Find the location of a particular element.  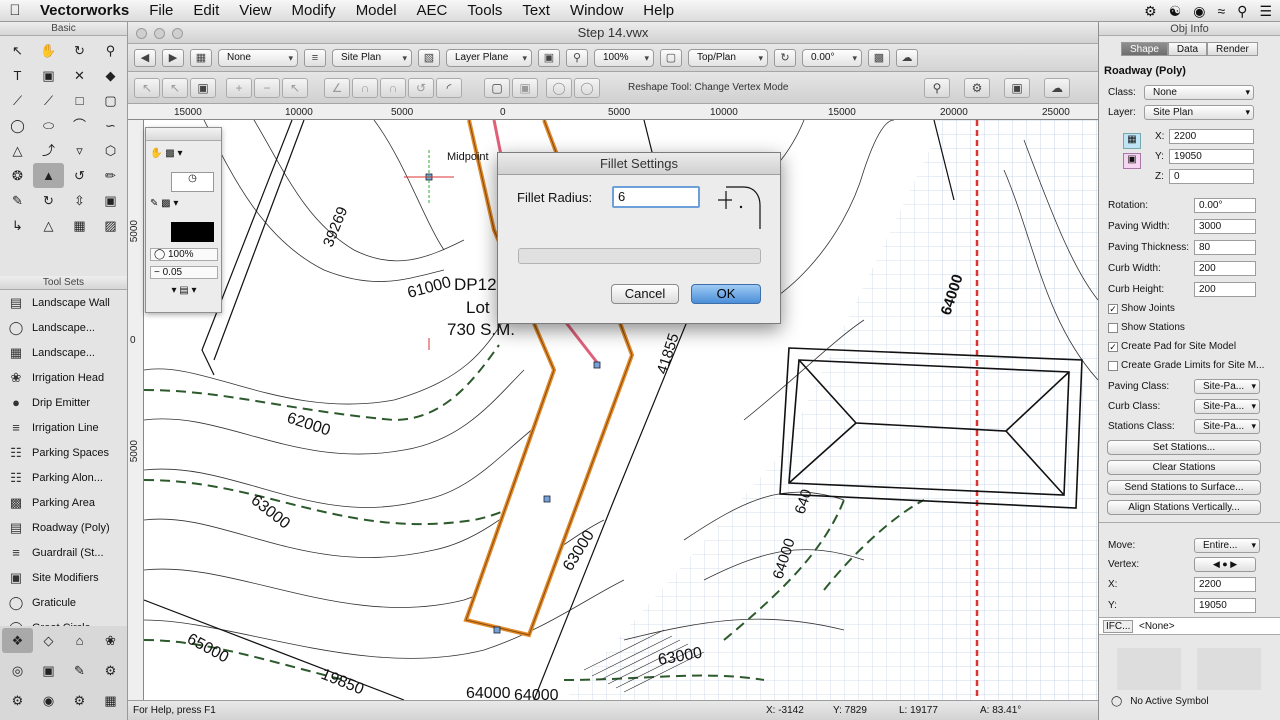

view-popup: Top/Plan is located at coordinates (728, 57).